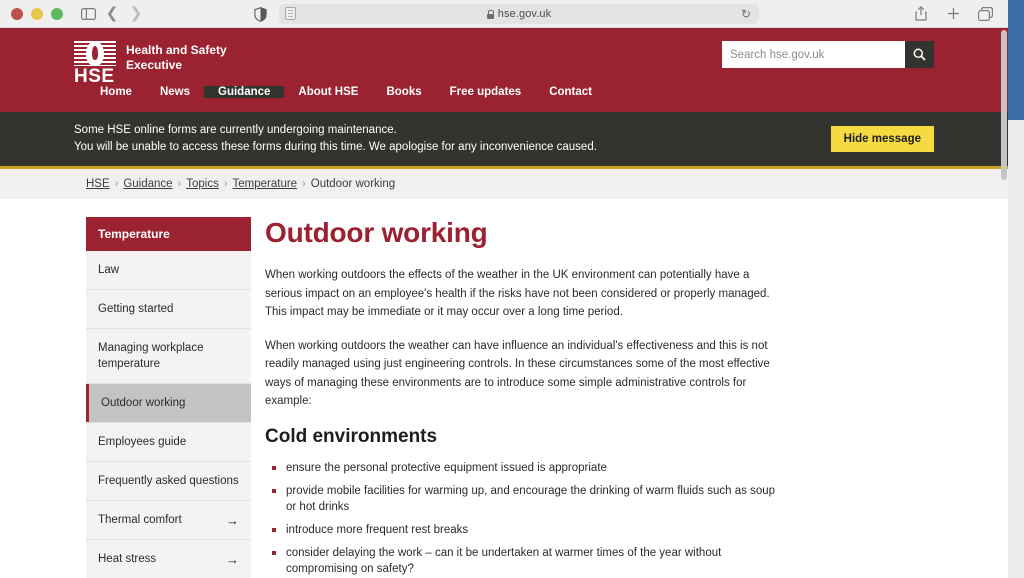 The height and width of the screenshot is (578, 1024). I want to click on share-icon, so click(921, 14).